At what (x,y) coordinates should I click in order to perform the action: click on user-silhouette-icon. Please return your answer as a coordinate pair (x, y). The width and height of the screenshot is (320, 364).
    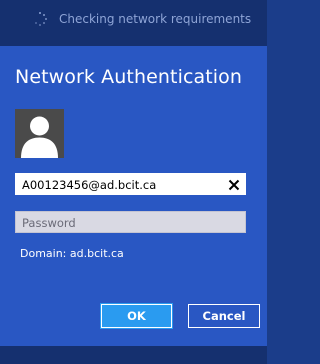
    Looking at the image, I should click on (39, 133).